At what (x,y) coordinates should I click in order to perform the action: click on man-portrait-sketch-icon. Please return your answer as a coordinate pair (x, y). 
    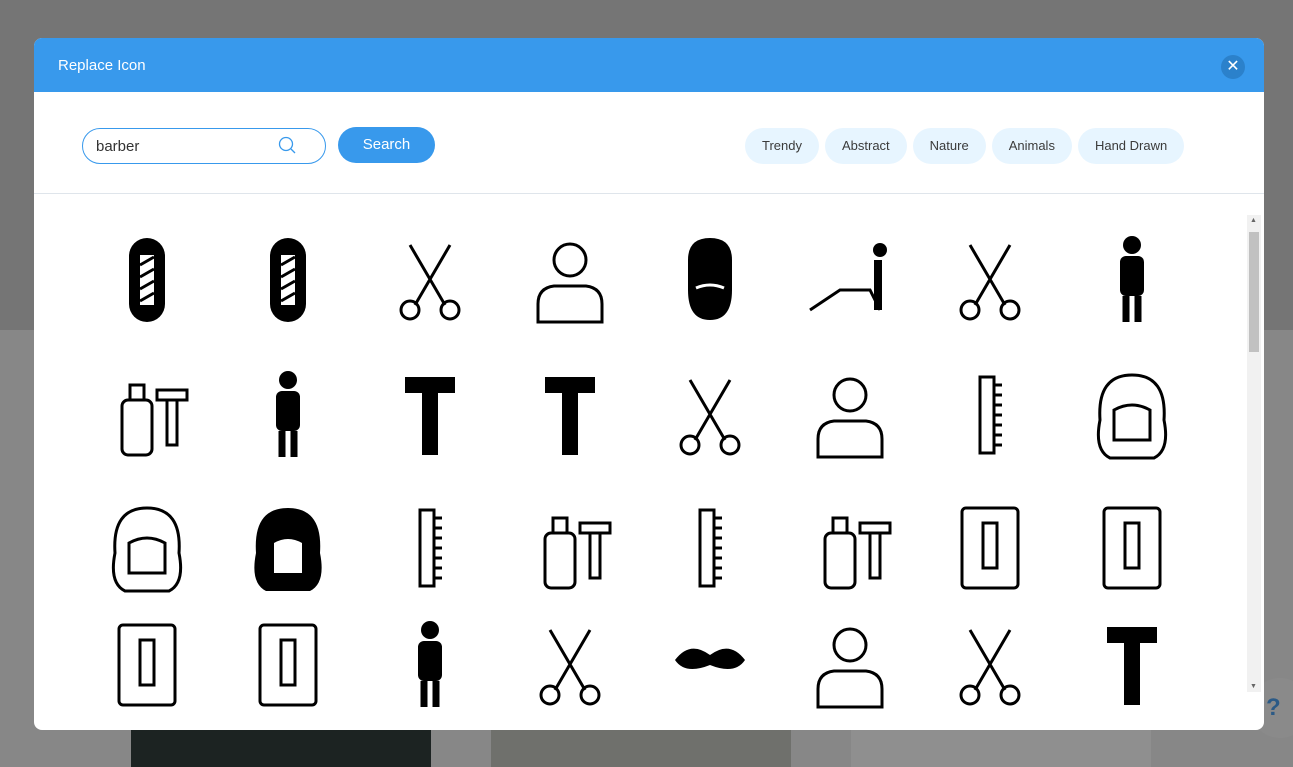
    Looking at the image, I should click on (850, 665).